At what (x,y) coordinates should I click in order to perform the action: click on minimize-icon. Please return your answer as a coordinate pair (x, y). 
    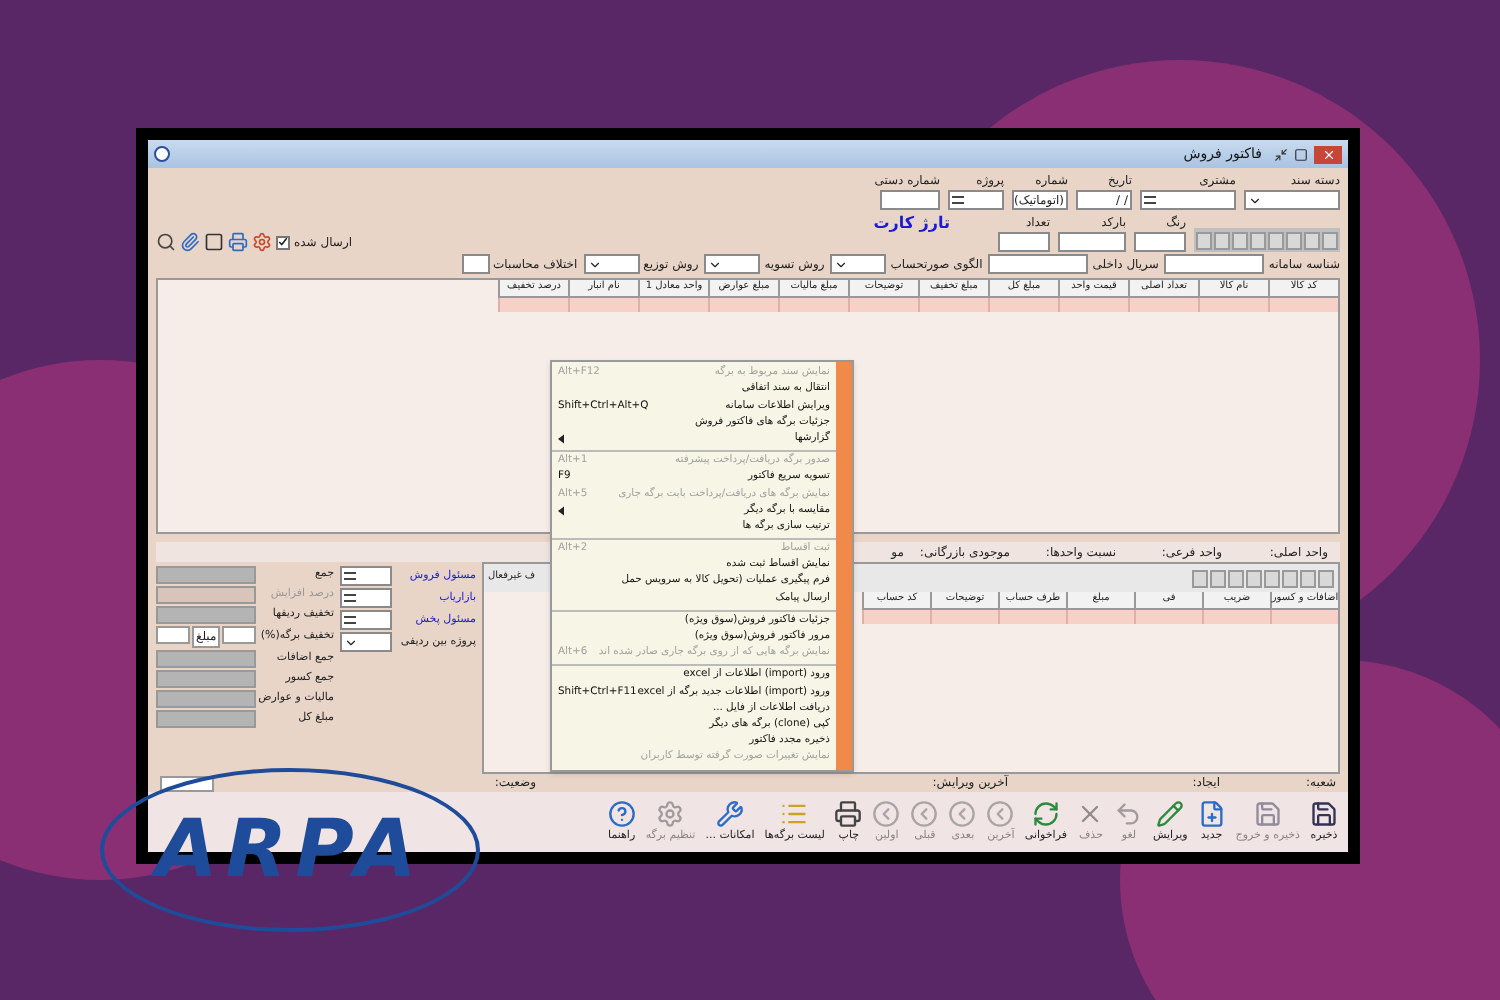
    Looking at the image, I should click on (1281, 154).